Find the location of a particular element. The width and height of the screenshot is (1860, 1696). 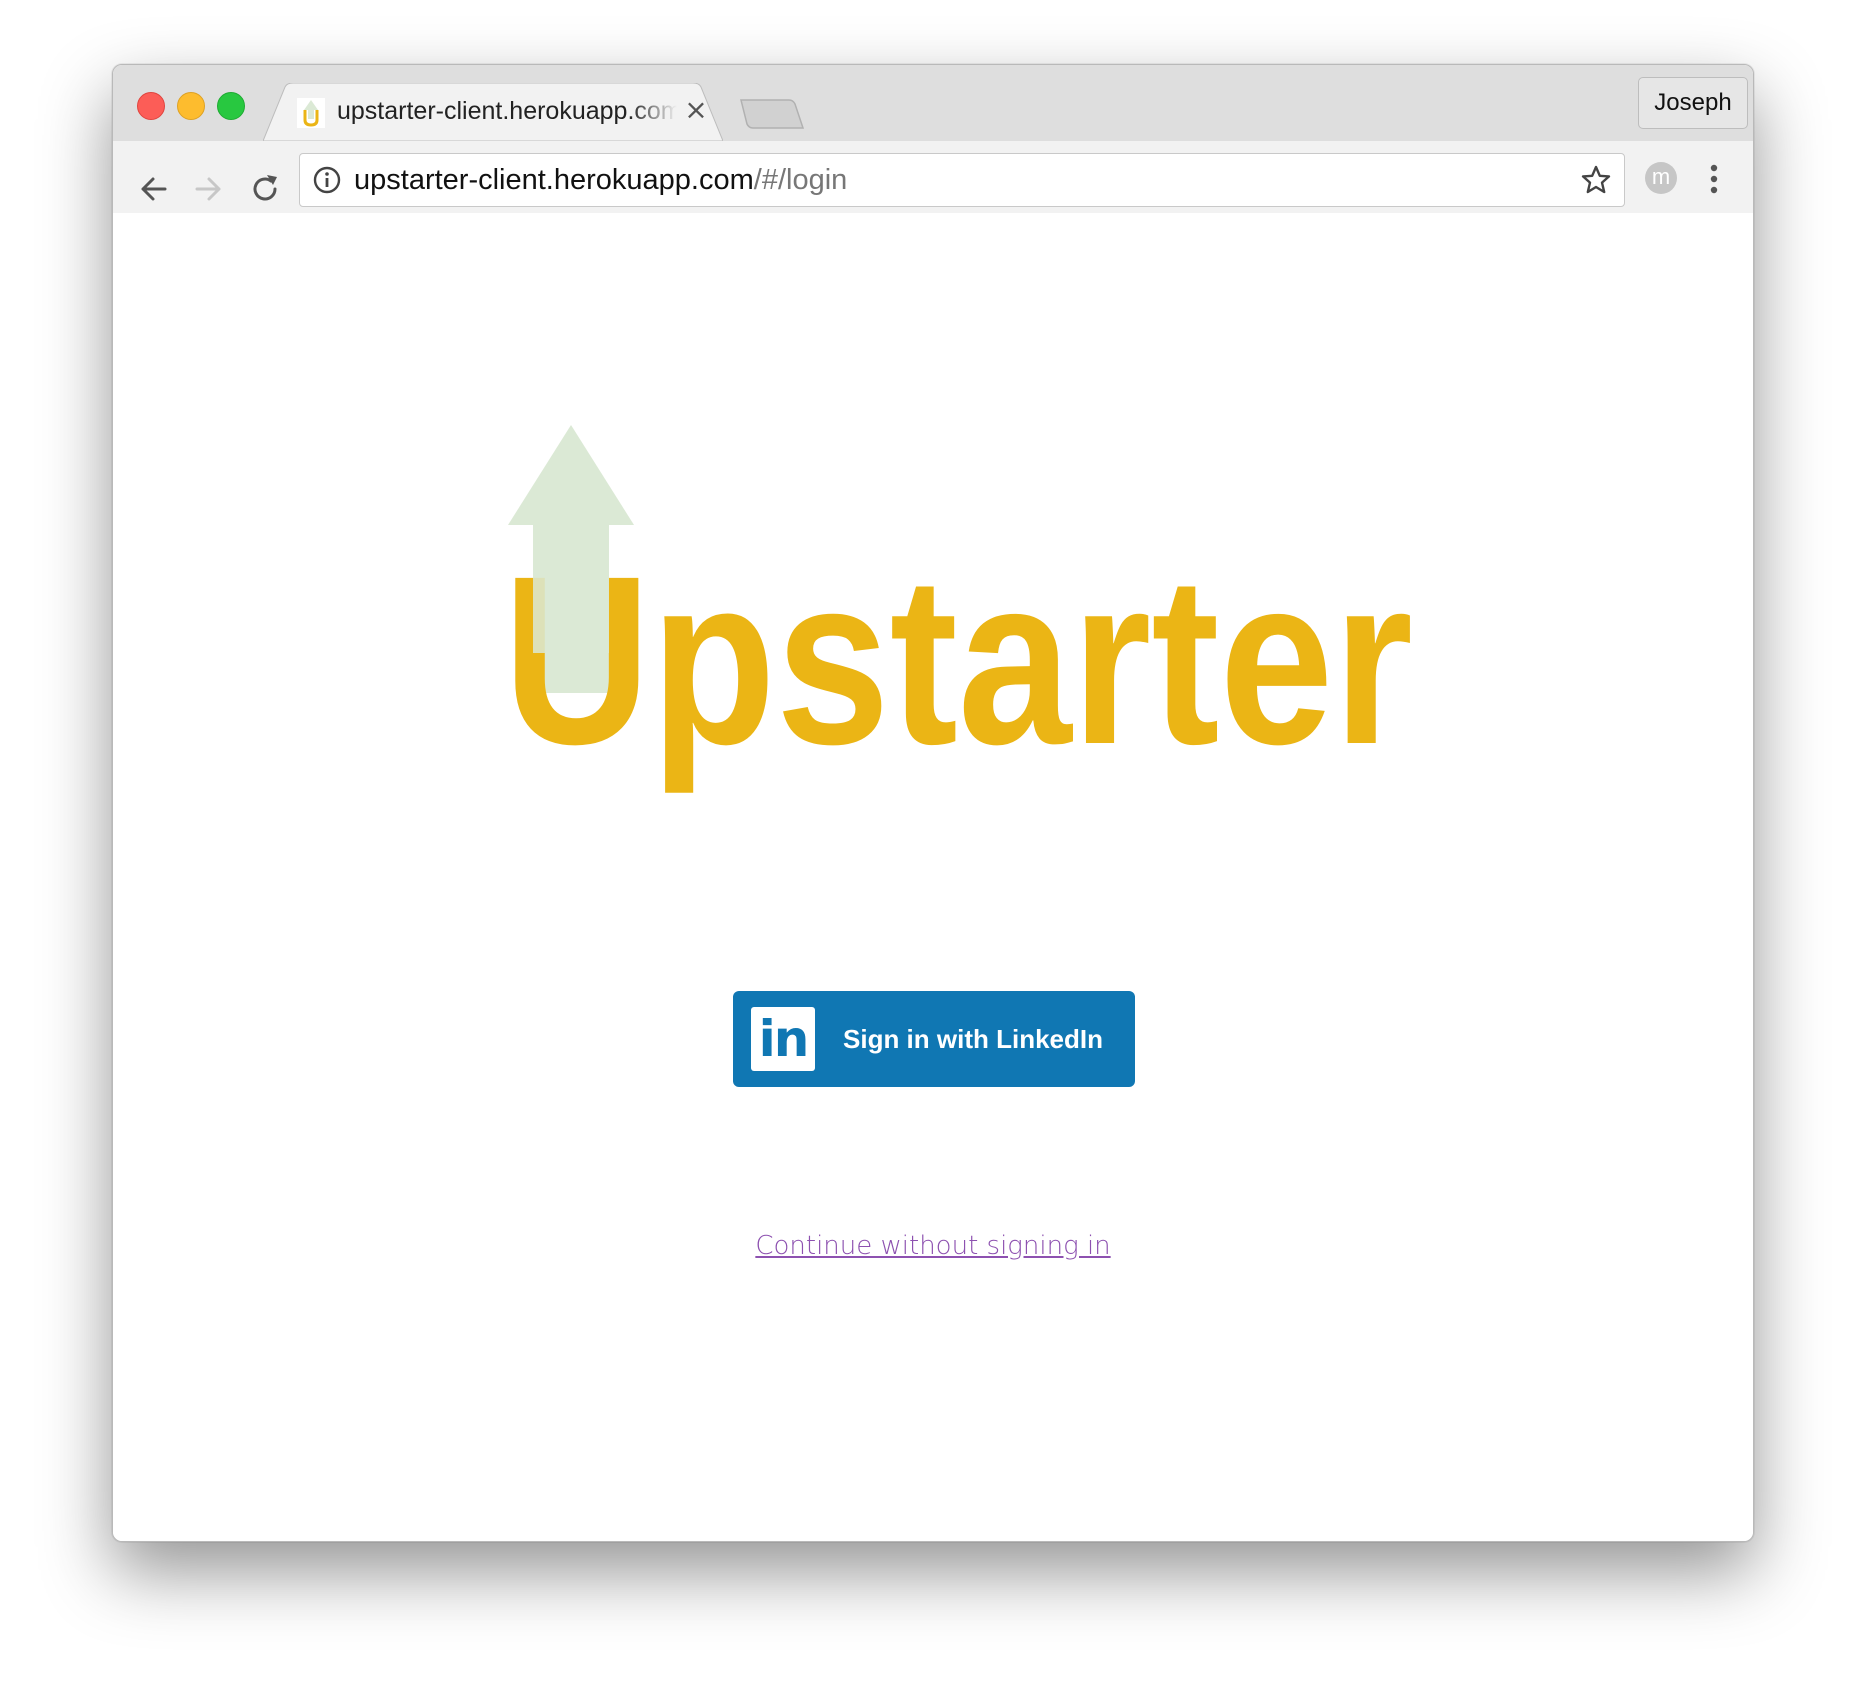

reload-icon is located at coordinates (265, 189).